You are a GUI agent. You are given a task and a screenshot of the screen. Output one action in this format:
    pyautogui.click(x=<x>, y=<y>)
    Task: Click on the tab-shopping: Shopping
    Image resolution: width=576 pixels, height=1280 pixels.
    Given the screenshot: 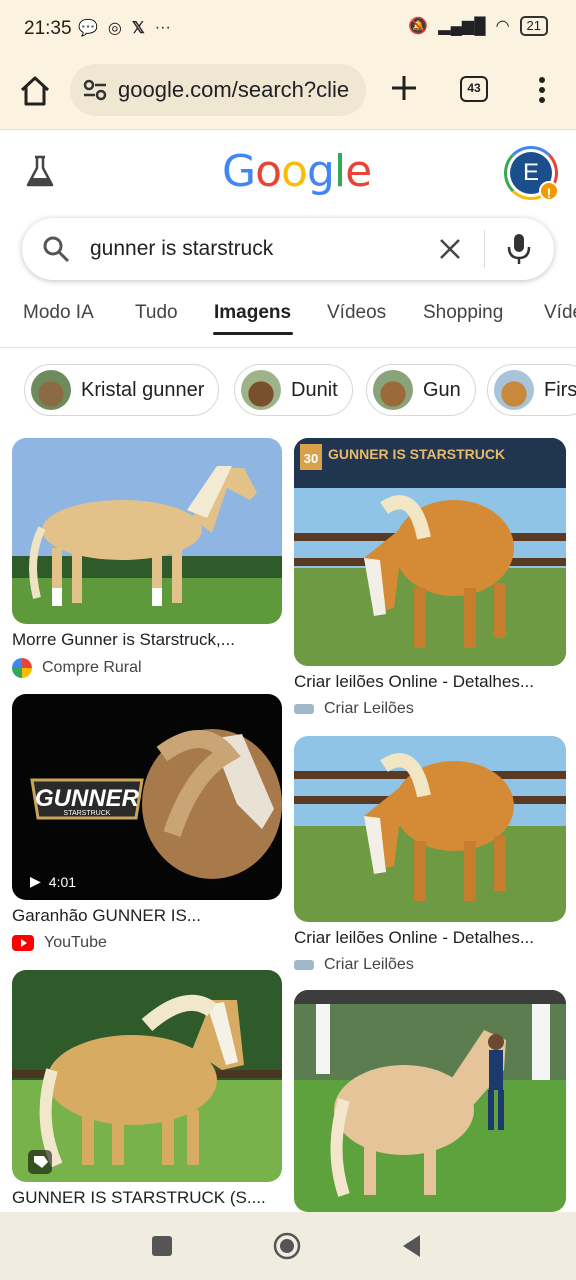 What is the action you would take?
    pyautogui.click(x=463, y=313)
    